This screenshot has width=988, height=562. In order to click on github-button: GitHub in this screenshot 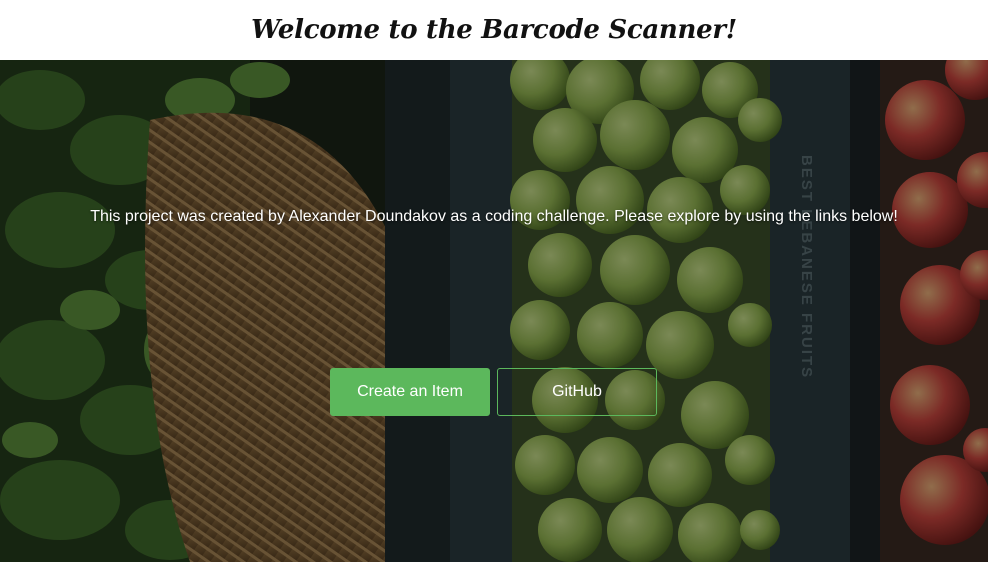, I will do `click(577, 392)`.